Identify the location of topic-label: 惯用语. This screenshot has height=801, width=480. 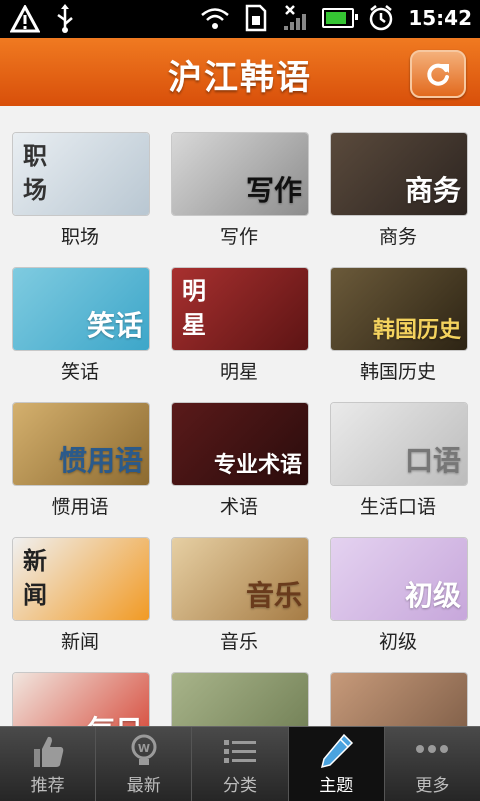
(80, 507).